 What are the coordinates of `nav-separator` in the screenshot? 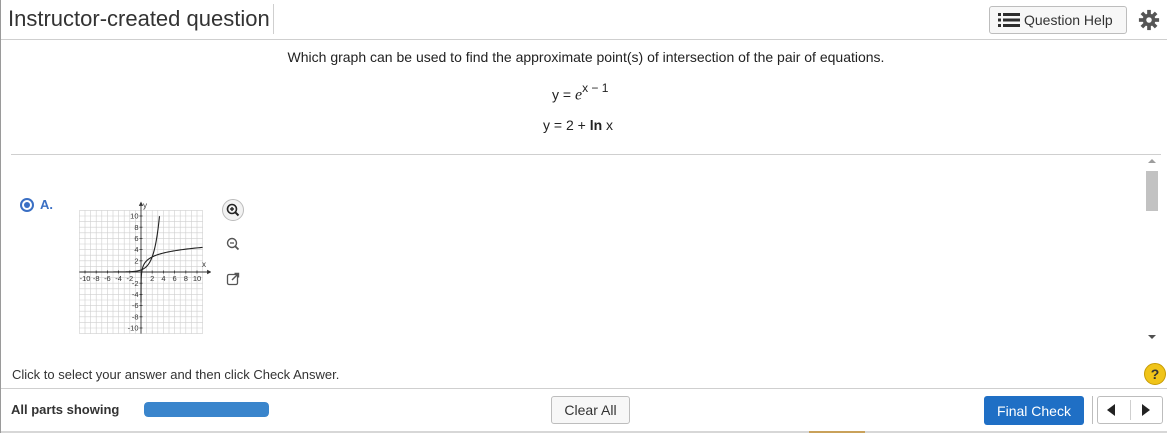 It's located at (1130, 410).